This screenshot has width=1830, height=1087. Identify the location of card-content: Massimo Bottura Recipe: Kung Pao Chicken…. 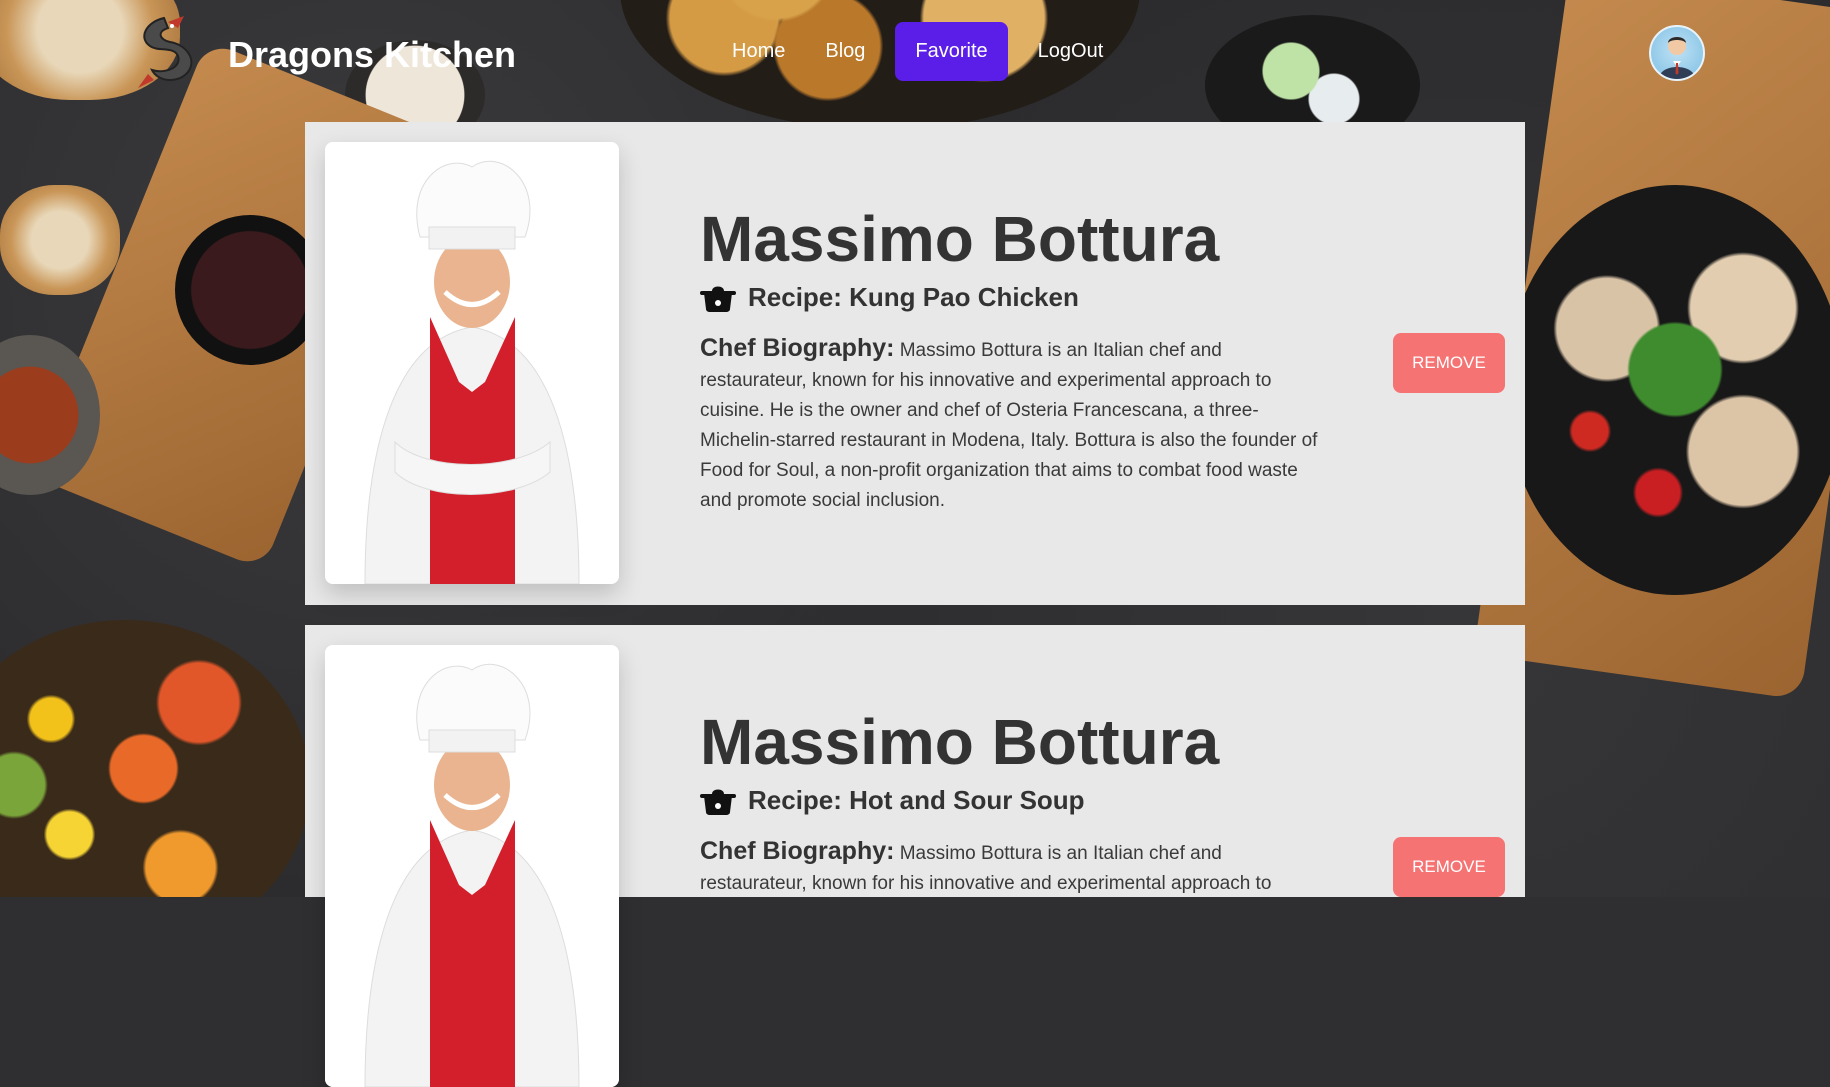
(1010, 360).